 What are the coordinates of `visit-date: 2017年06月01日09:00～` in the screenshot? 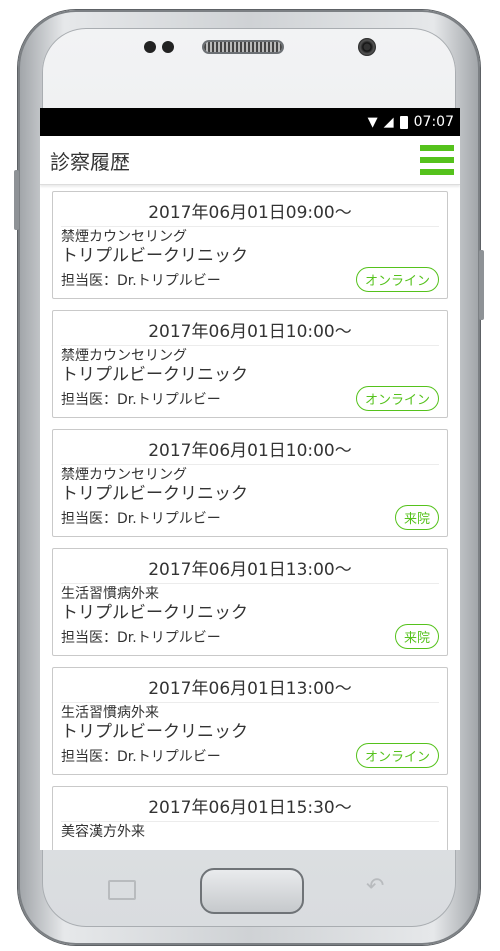 It's located at (250, 212).